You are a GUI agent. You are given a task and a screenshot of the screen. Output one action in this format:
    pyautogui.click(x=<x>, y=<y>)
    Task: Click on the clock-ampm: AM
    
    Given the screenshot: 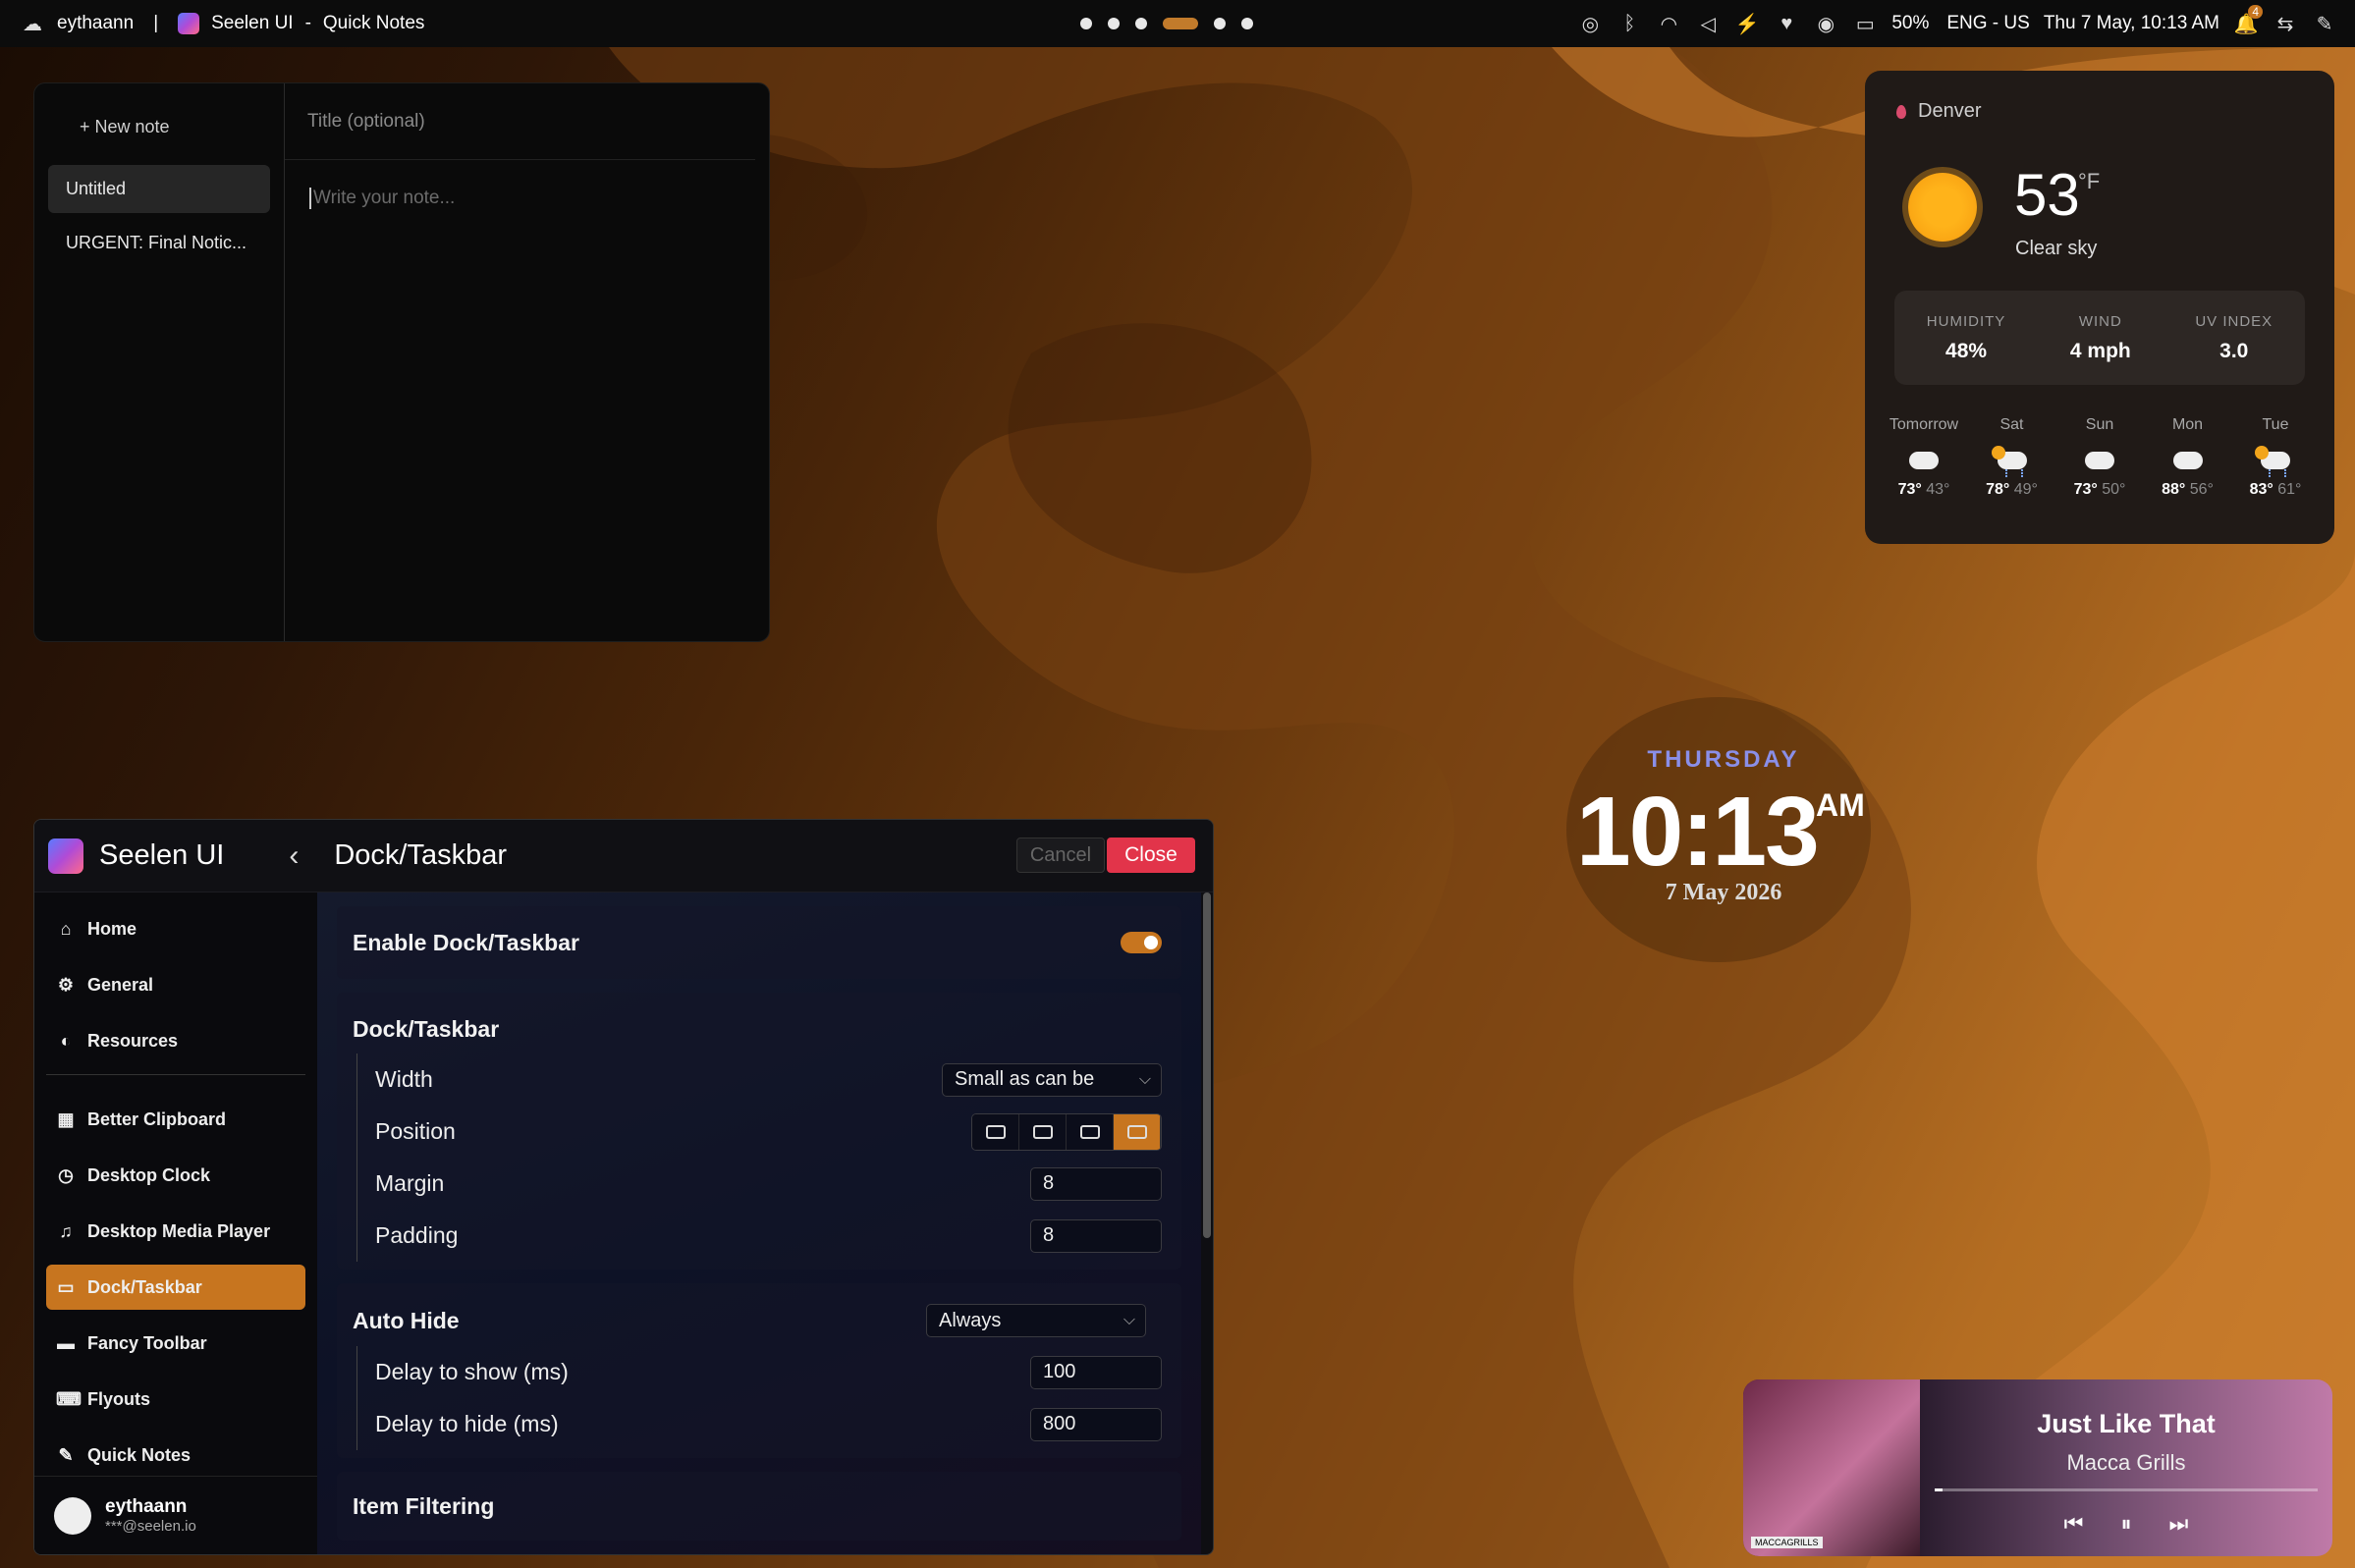 What is the action you would take?
    pyautogui.click(x=1840, y=805)
    